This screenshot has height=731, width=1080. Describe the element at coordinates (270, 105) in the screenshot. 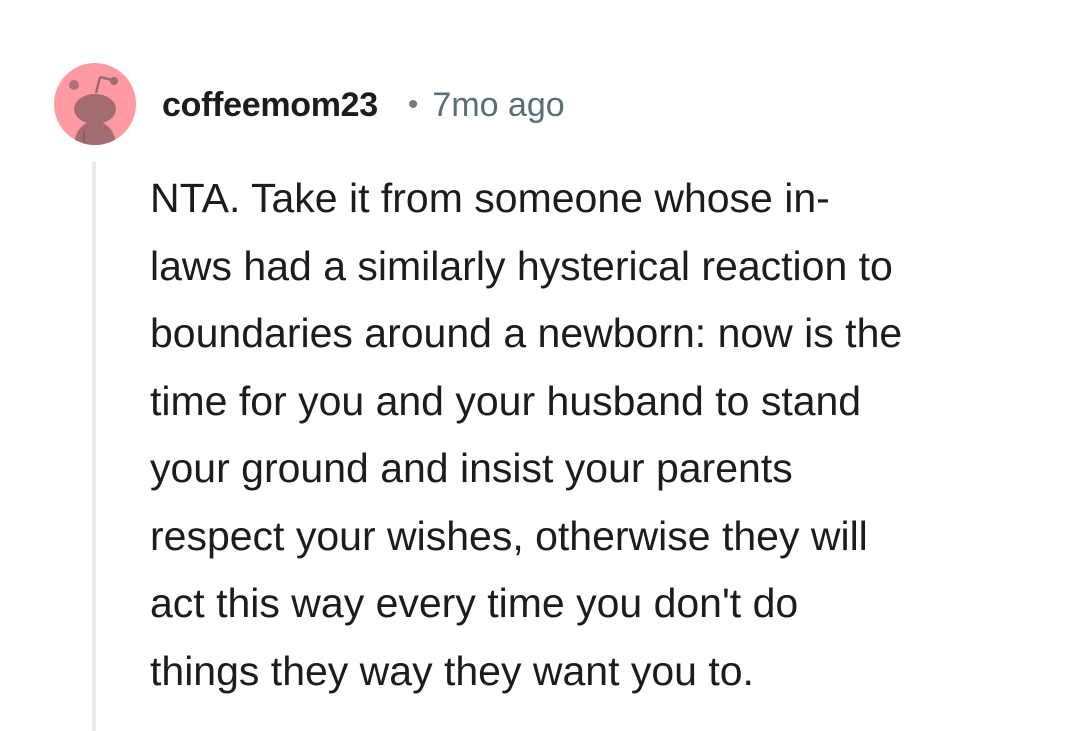

I see `username: coffeemom23` at that location.